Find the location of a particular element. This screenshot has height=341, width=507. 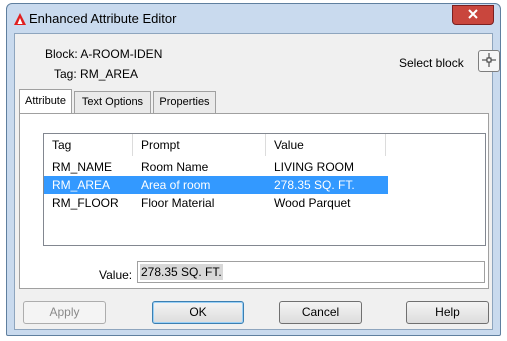

tag-info: Tag: RM_AREA is located at coordinates (96, 74).